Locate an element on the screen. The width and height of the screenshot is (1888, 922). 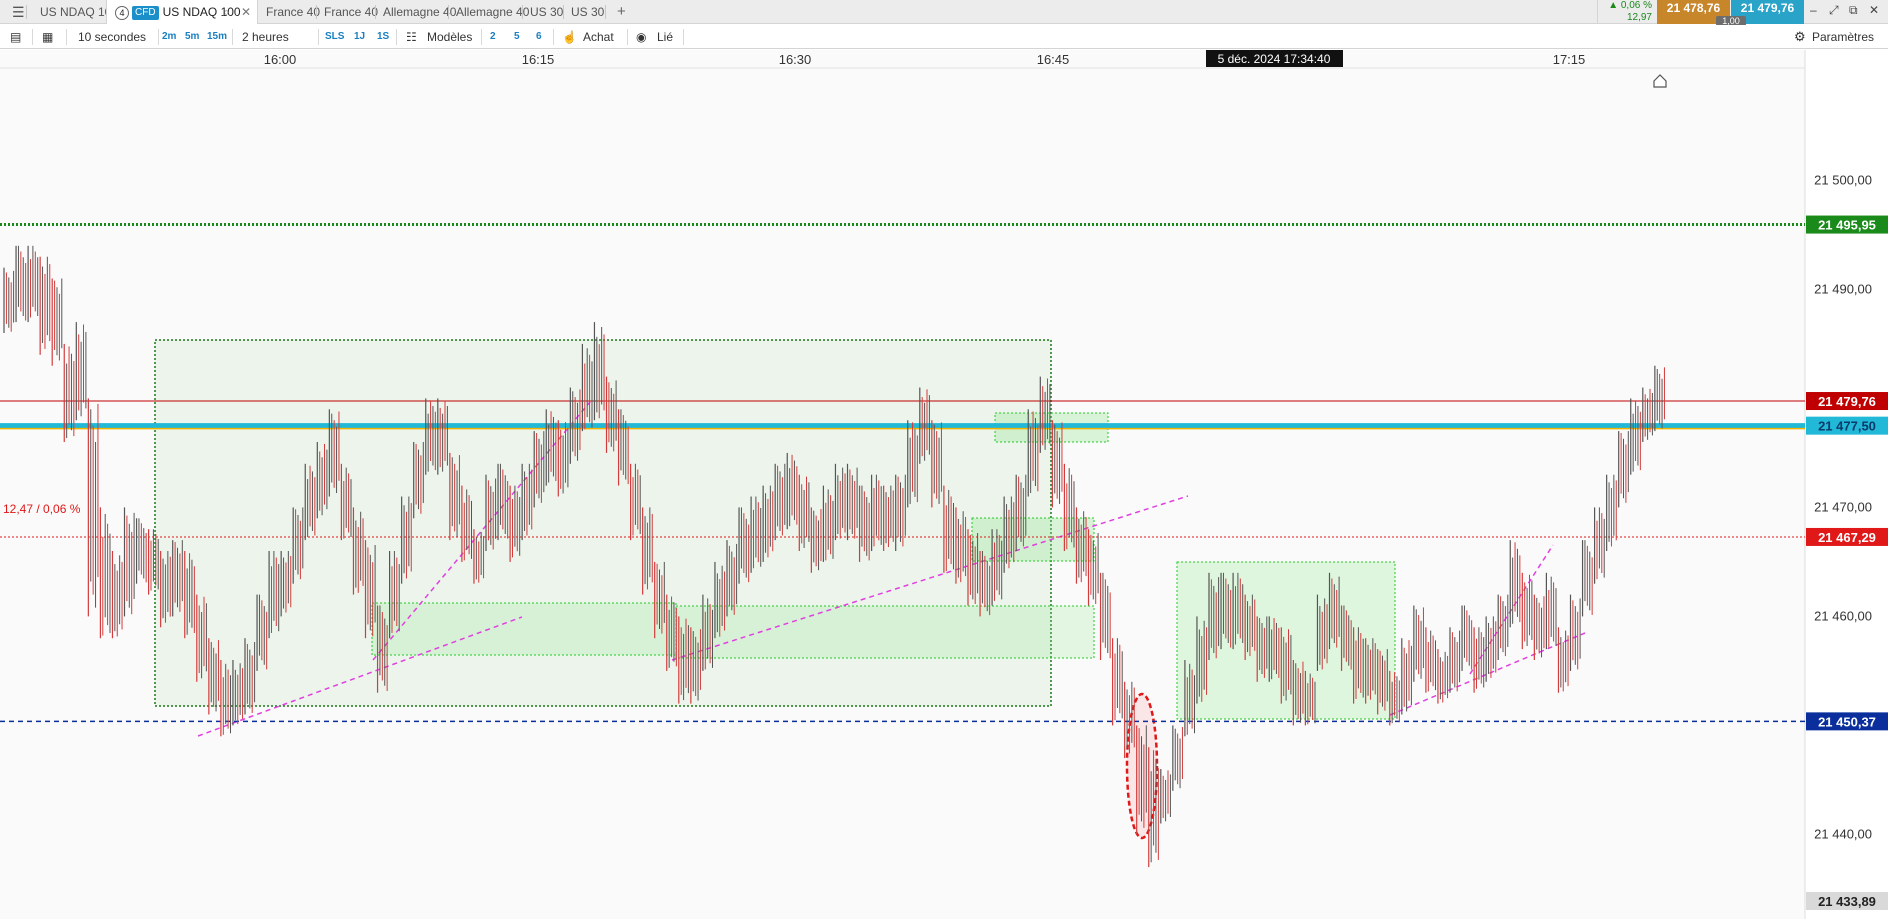
range-sls: SLS is located at coordinates (334, 37).